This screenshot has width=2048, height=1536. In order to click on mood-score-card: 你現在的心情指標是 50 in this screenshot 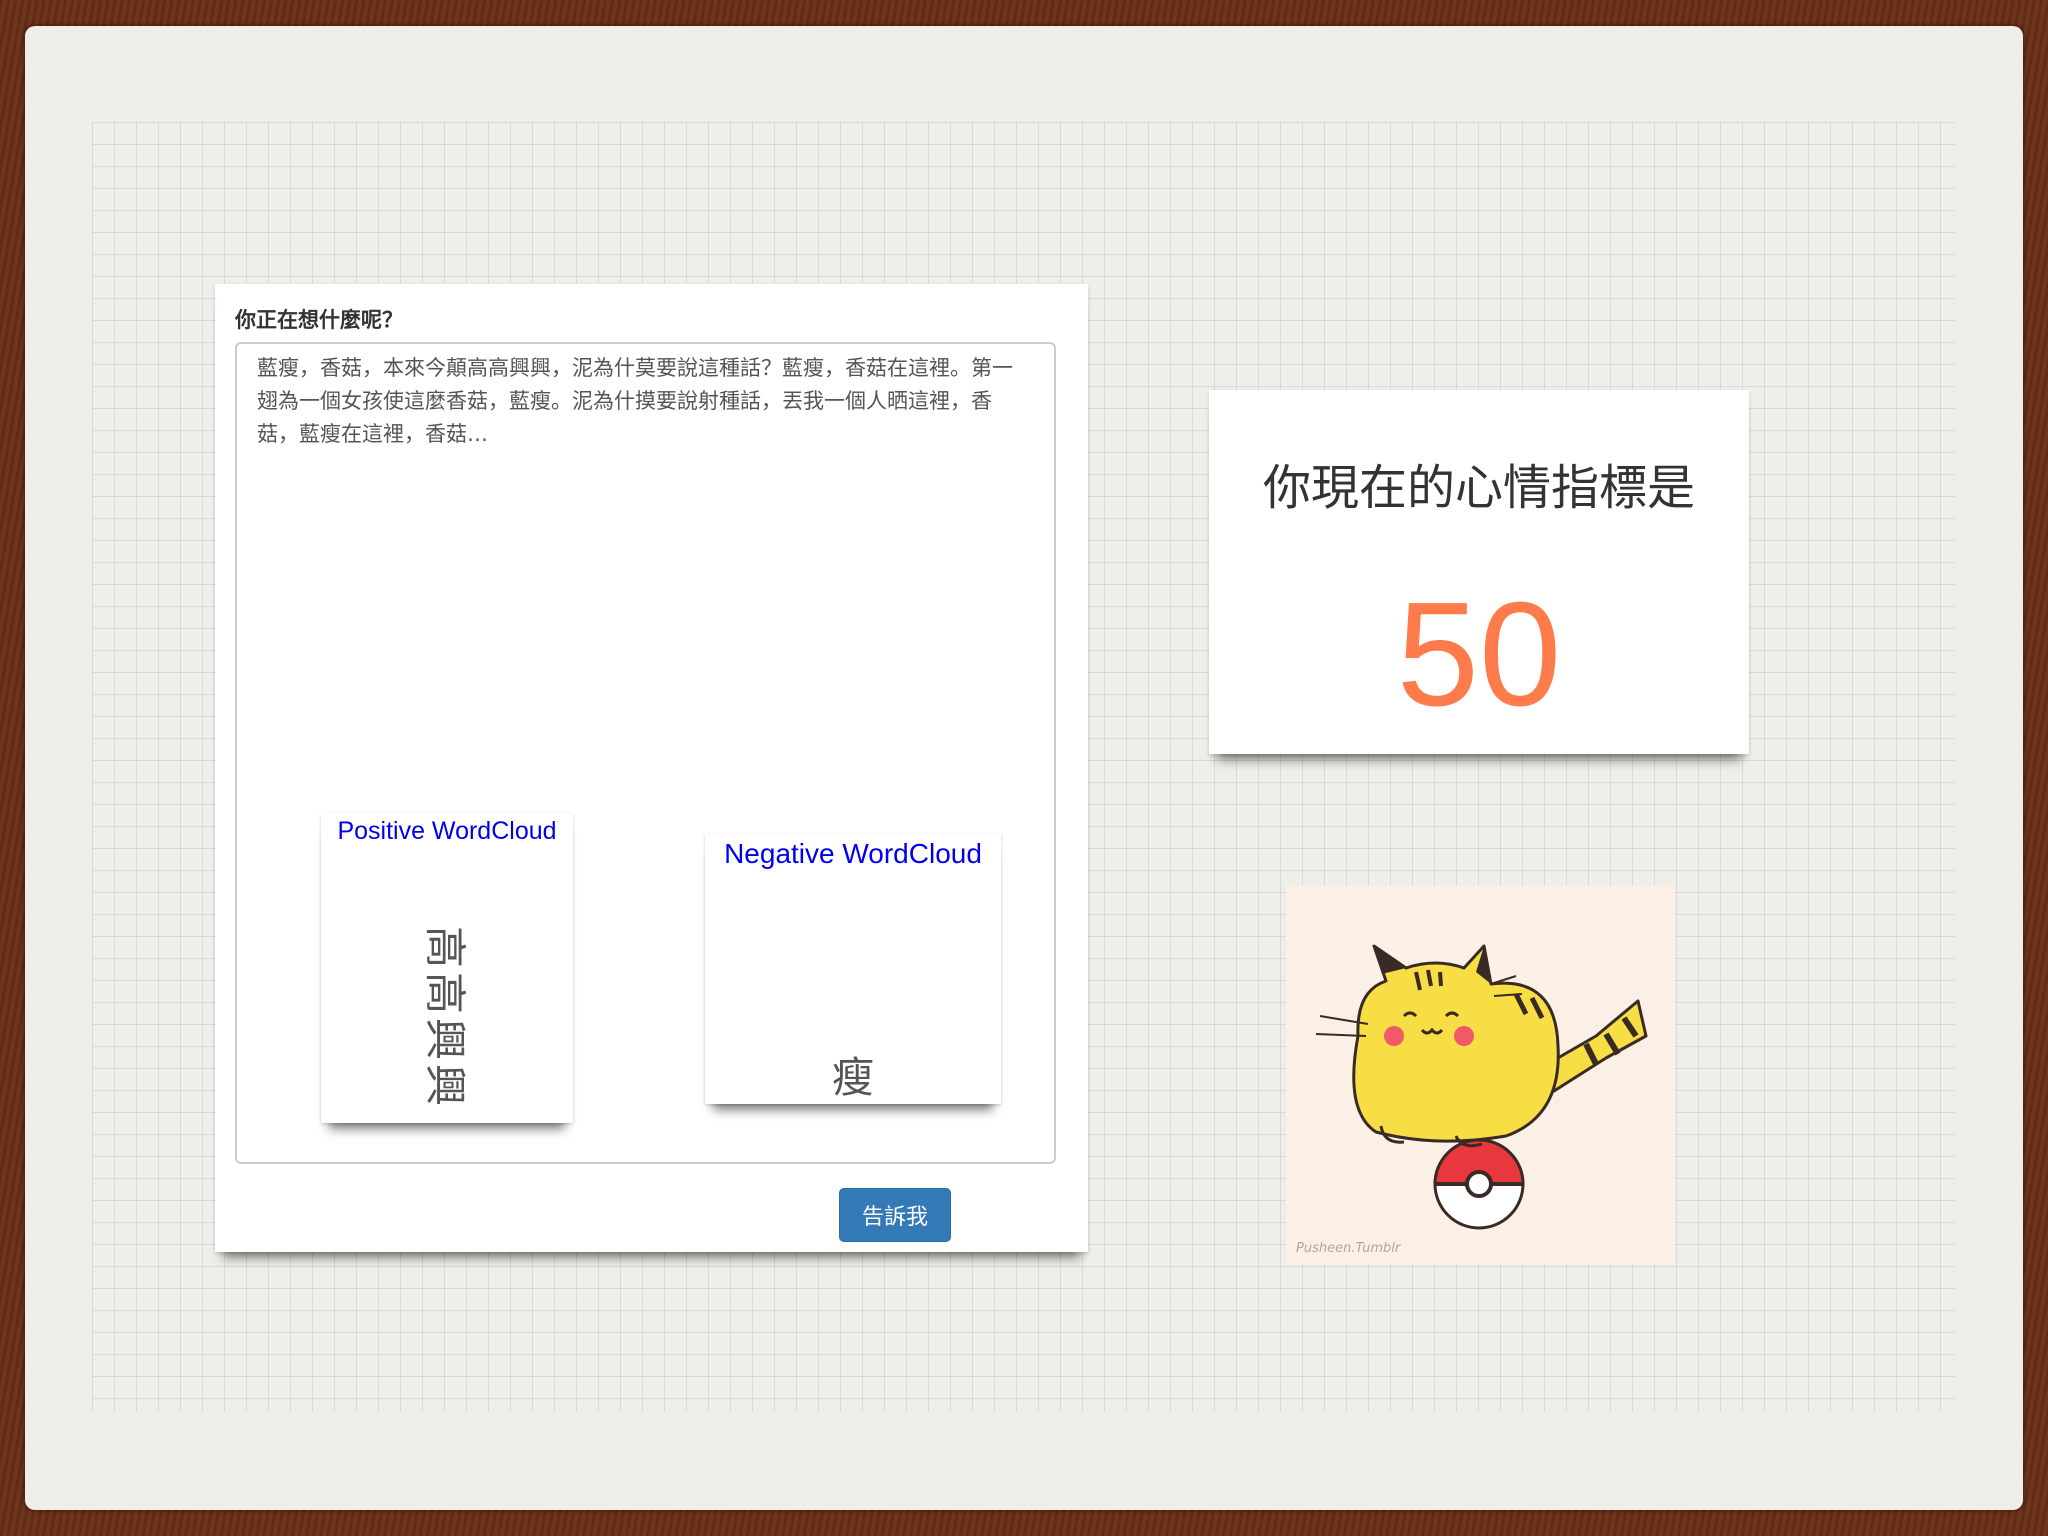, I will do `click(1479, 572)`.